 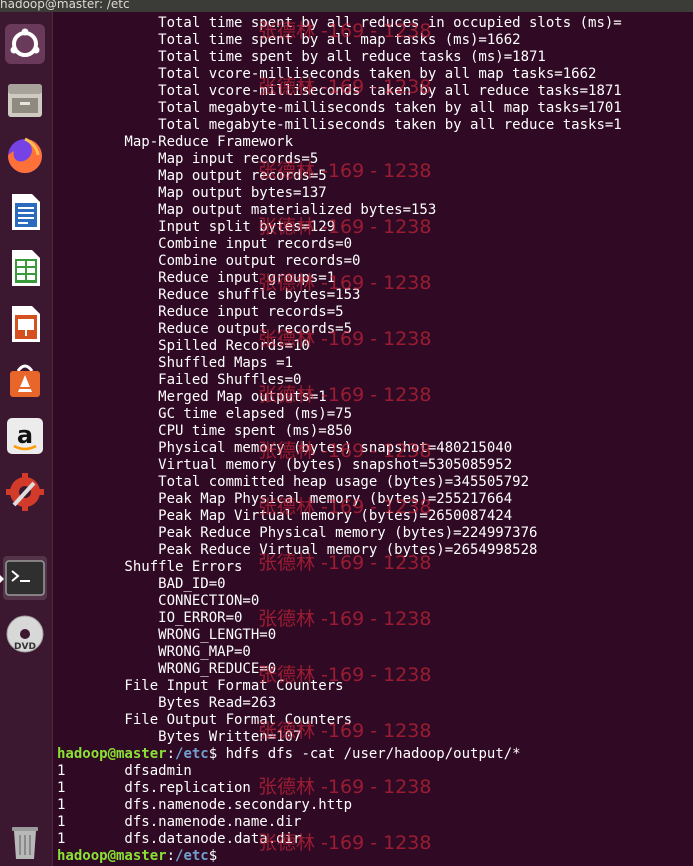 I want to click on launcher-item-software, so click(x=25, y=380).